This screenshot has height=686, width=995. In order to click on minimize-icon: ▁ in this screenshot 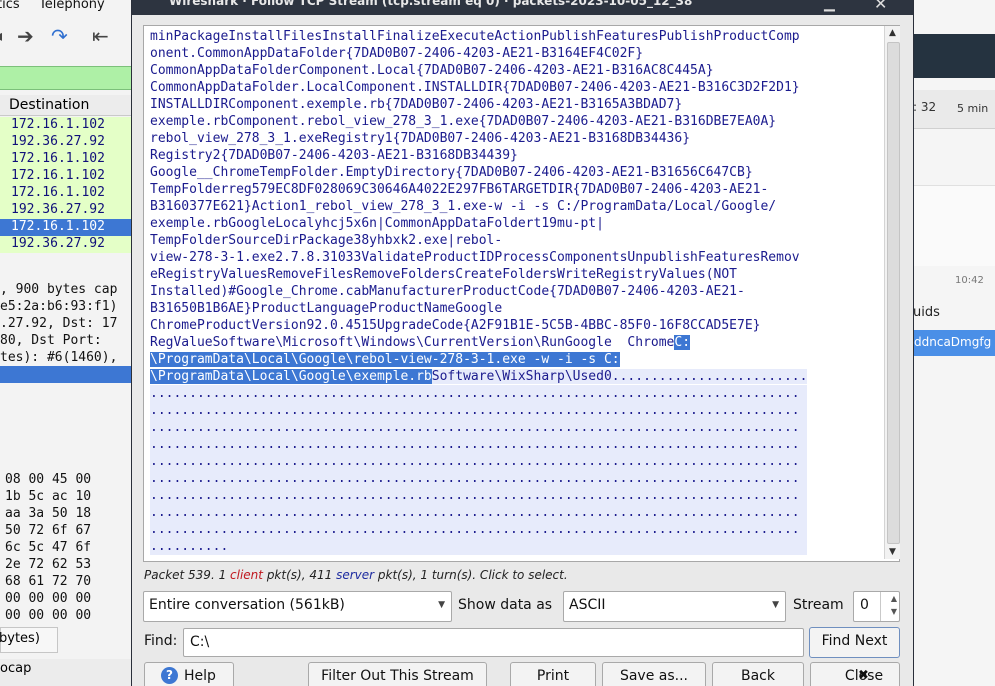, I will do `click(829, 6)`.